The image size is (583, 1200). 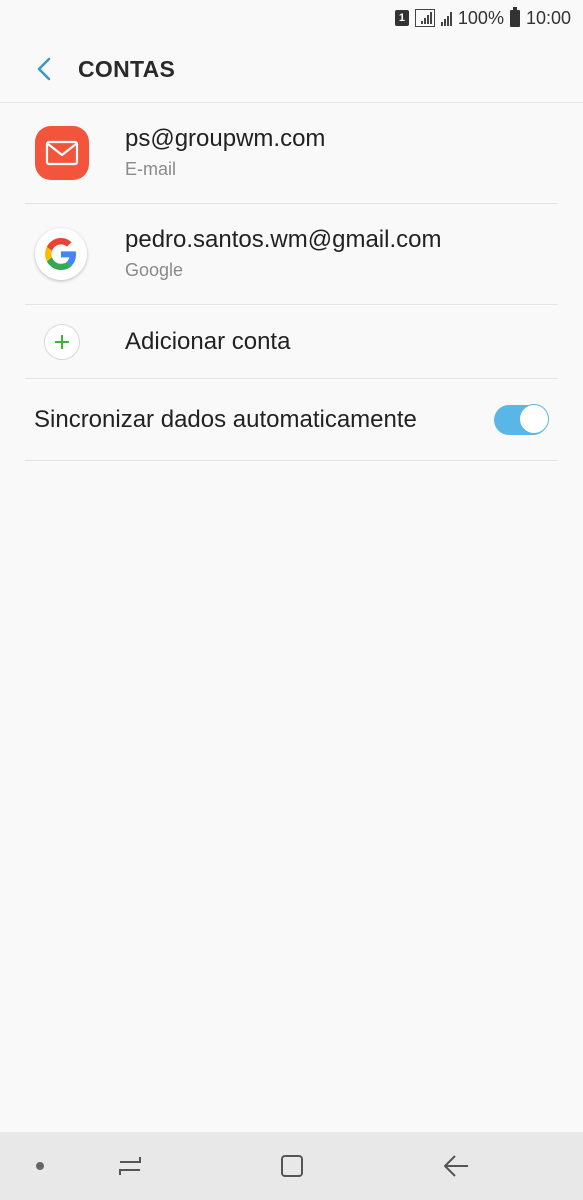 I want to click on dot-icon, so click(x=40, y=1166).